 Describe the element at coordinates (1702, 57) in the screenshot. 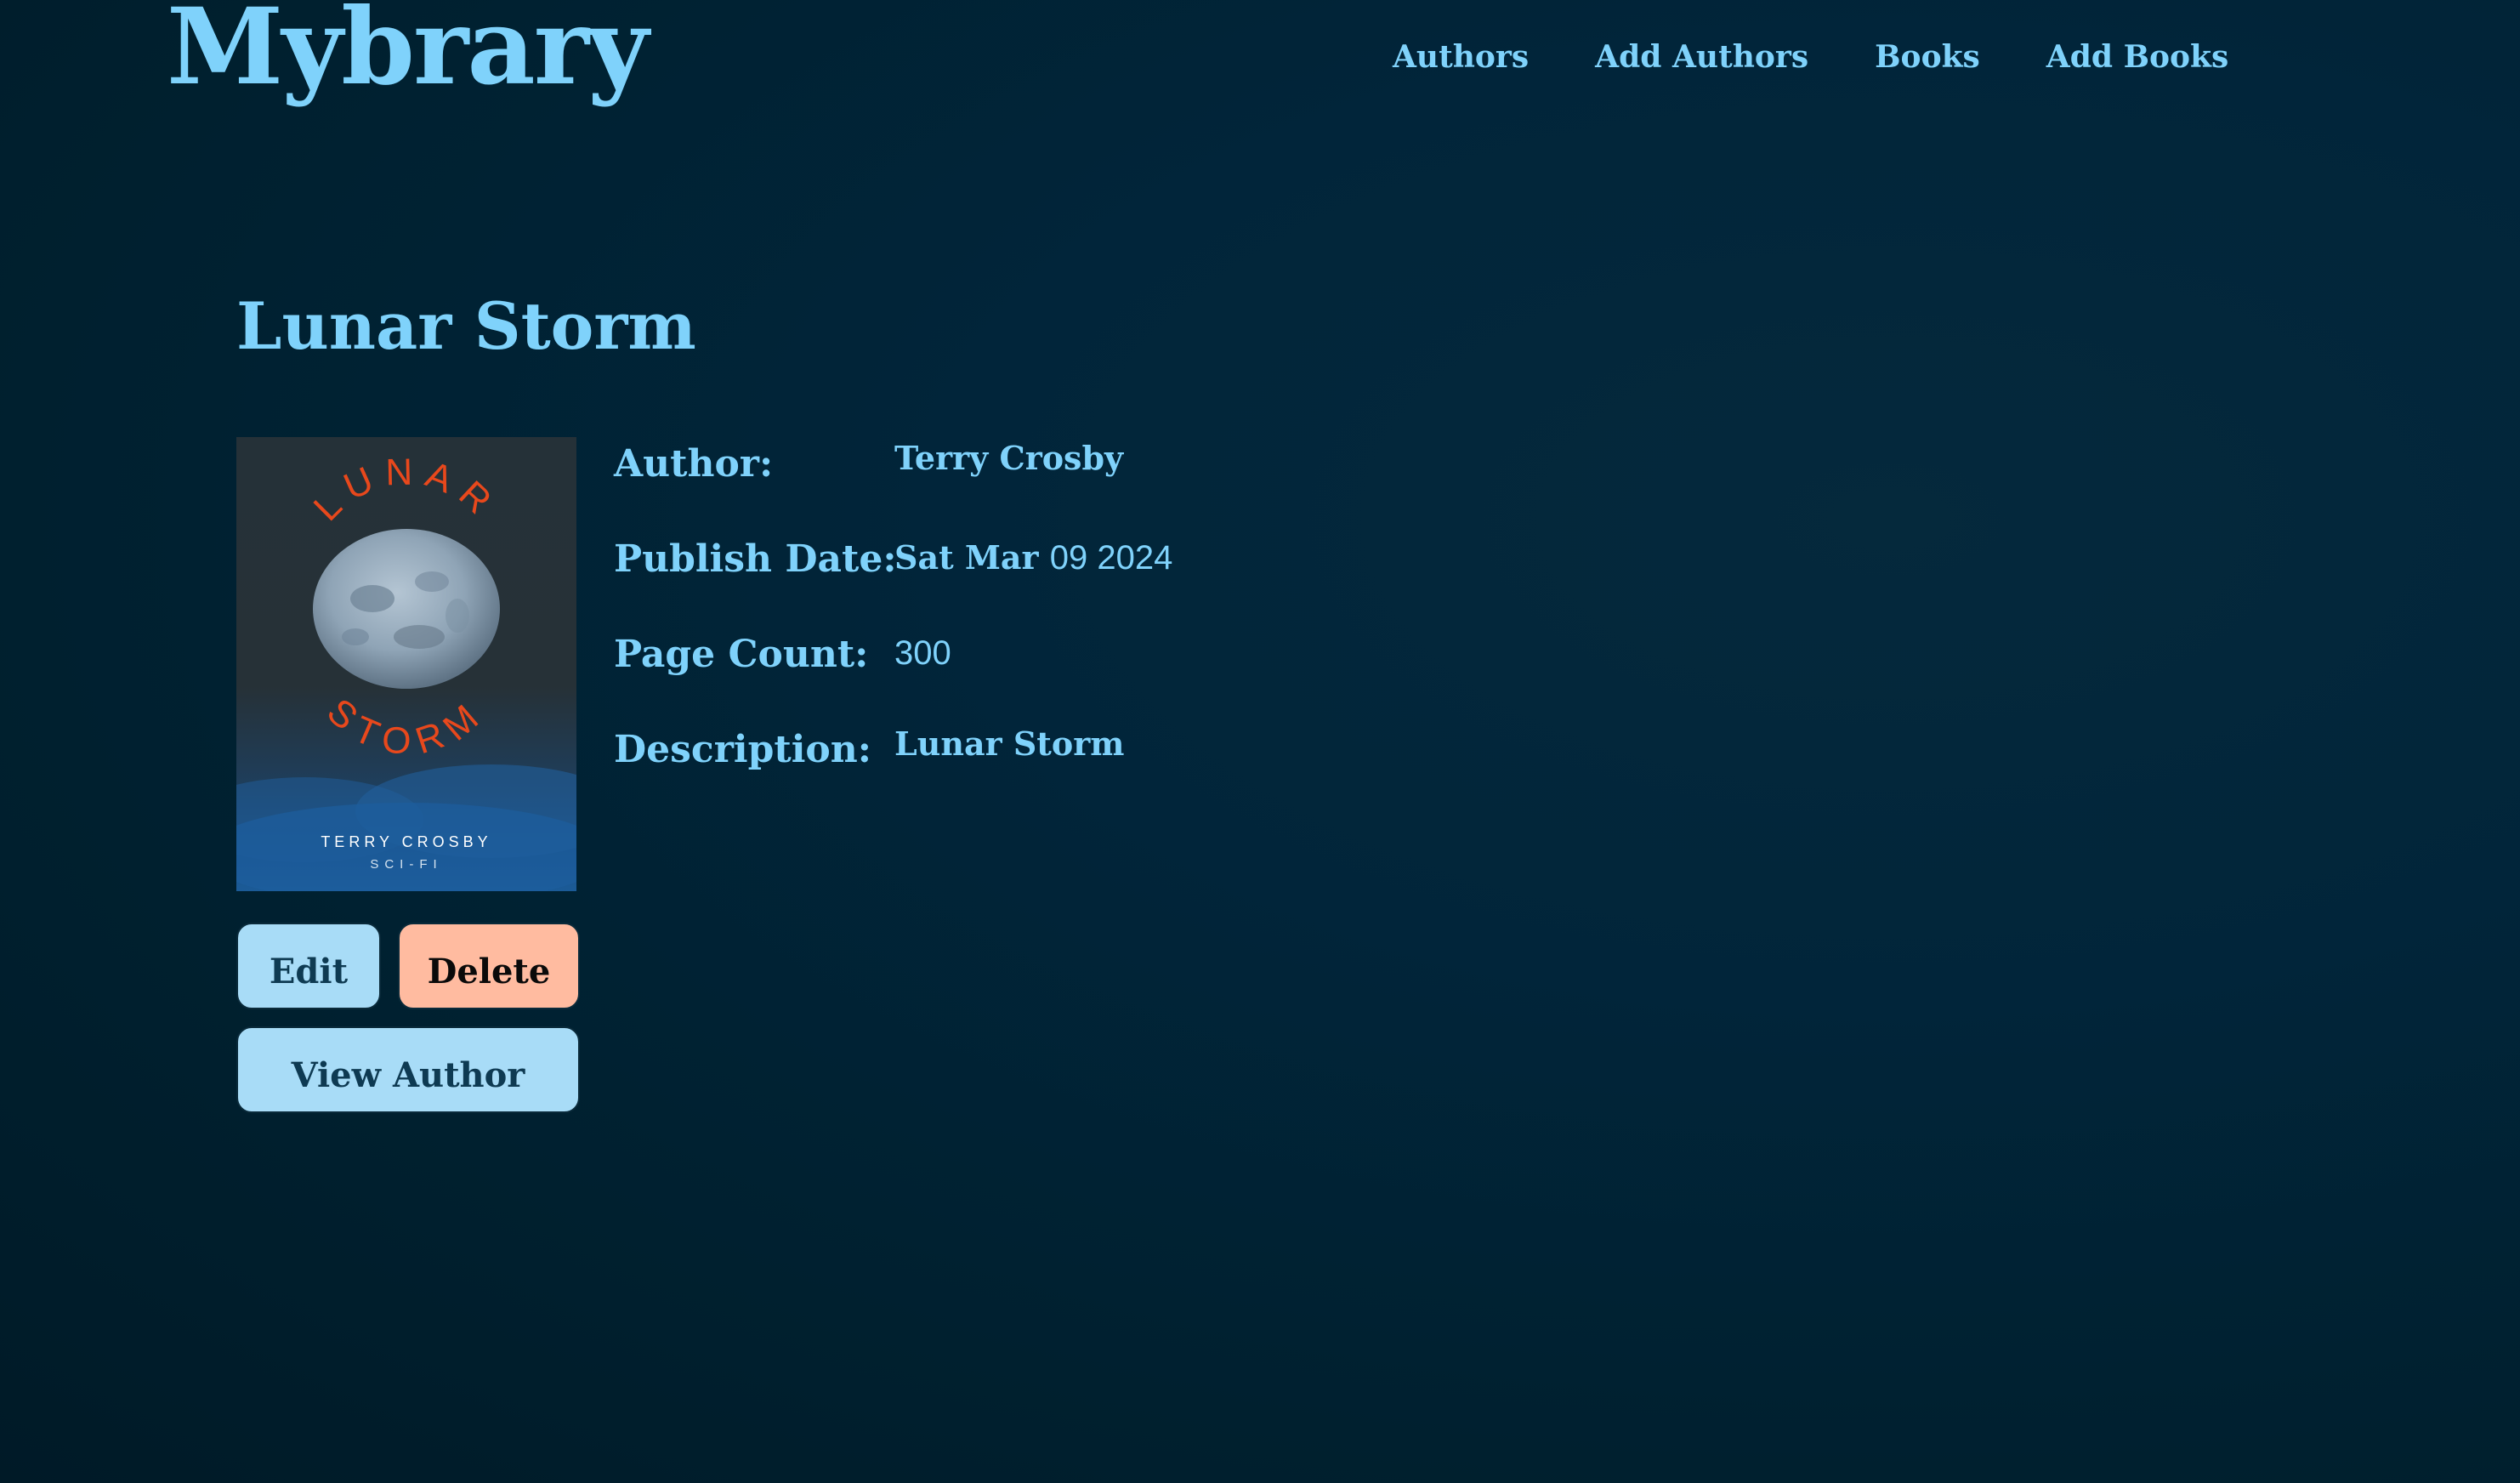

I see `nav-link-add-authors: Add Authors` at that location.